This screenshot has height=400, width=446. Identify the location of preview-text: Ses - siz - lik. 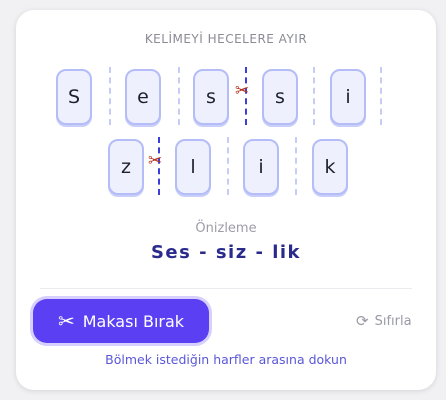
(226, 252).